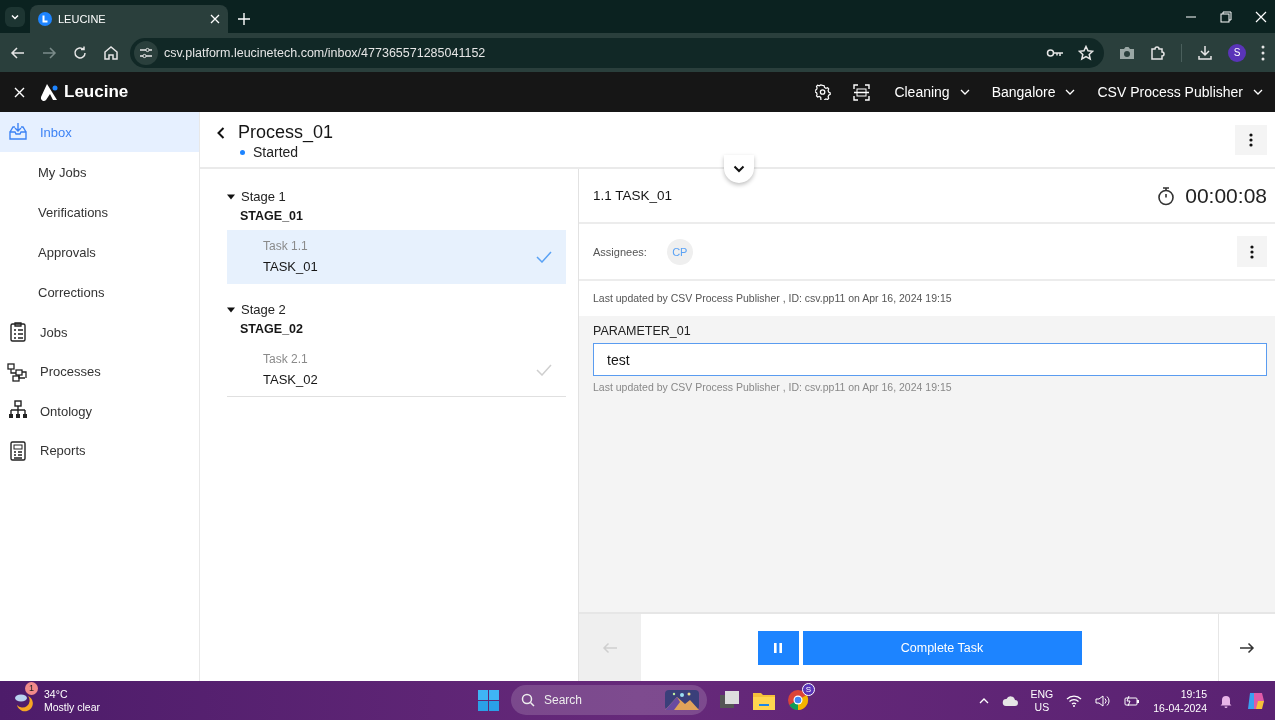 The height and width of the screenshot is (720, 1275). What do you see at coordinates (930, 359) in the screenshot?
I see `parameter-input: test` at bounding box center [930, 359].